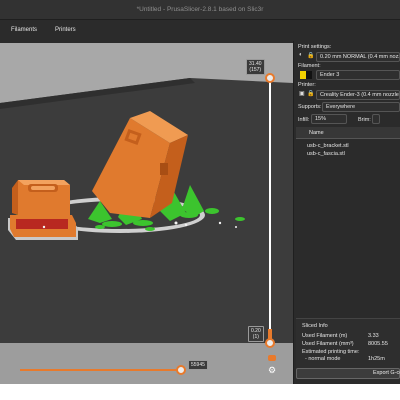 This screenshot has height=400, width=400. Describe the element at coordinates (272, 358) in the screenshot. I see `layer-slider-cog-marker` at that location.